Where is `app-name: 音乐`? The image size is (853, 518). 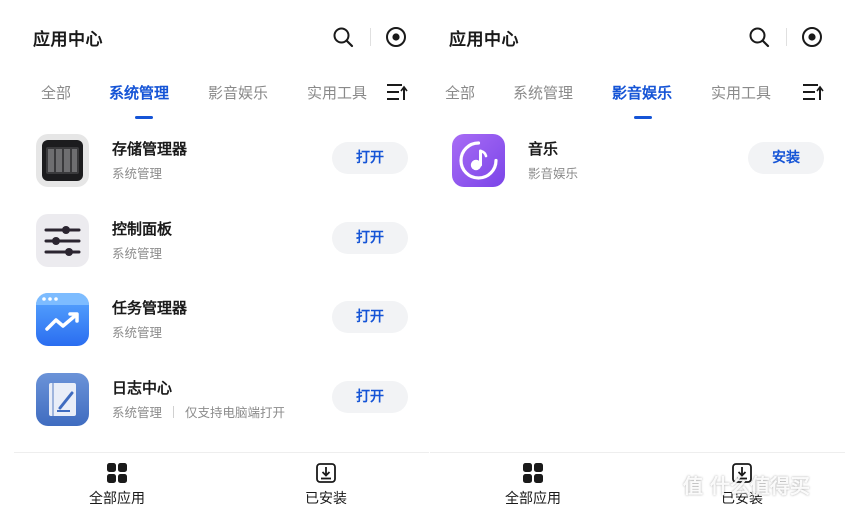 app-name: 音乐 is located at coordinates (543, 149).